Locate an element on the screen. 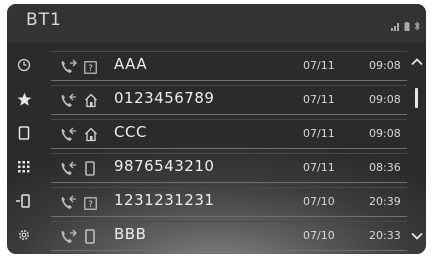 The height and width of the screenshot is (258, 433). battery-icon is located at coordinates (407, 25).